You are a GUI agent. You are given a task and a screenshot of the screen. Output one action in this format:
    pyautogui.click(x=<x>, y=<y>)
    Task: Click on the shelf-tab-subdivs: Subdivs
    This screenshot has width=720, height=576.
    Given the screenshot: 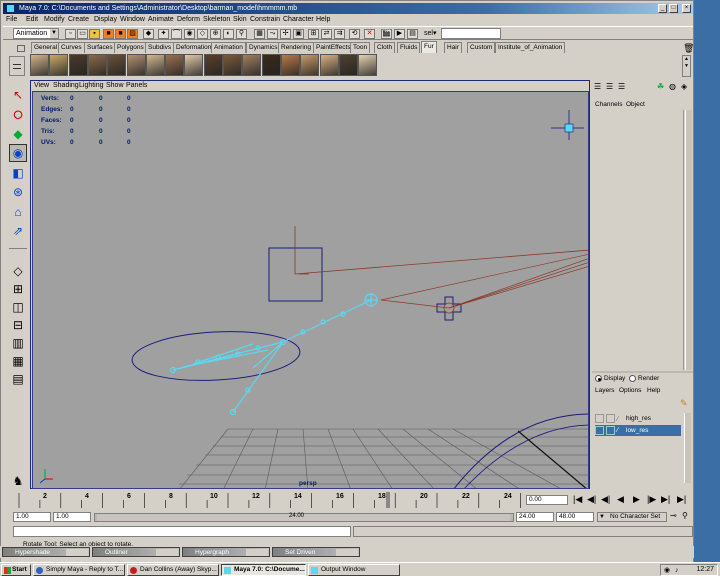 What is the action you would take?
    pyautogui.click(x=160, y=47)
    